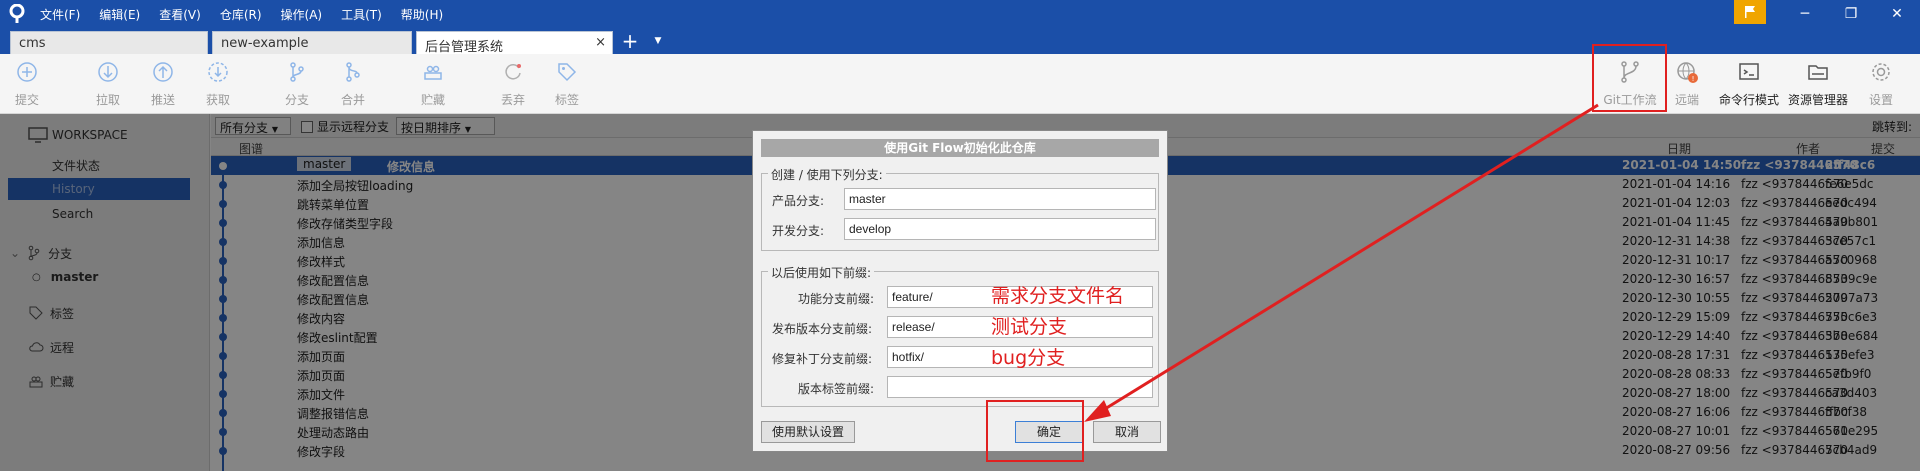  What do you see at coordinates (1818, 72) in the screenshot?
I see `folder-icon` at bounding box center [1818, 72].